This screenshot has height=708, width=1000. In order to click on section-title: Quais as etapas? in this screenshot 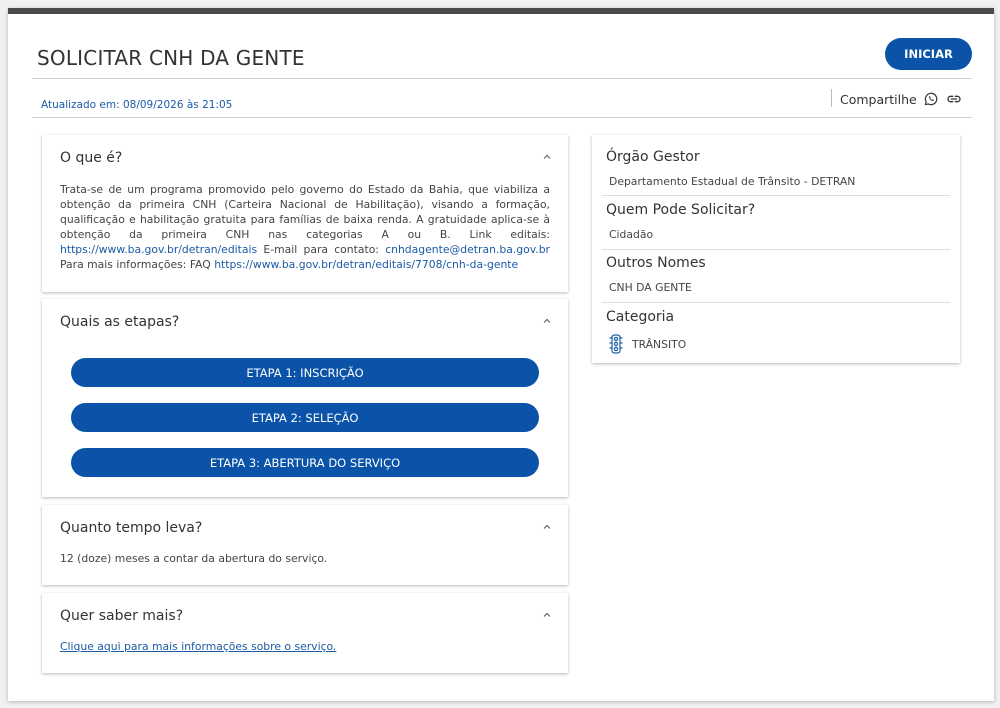, I will do `click(120, 322)`.